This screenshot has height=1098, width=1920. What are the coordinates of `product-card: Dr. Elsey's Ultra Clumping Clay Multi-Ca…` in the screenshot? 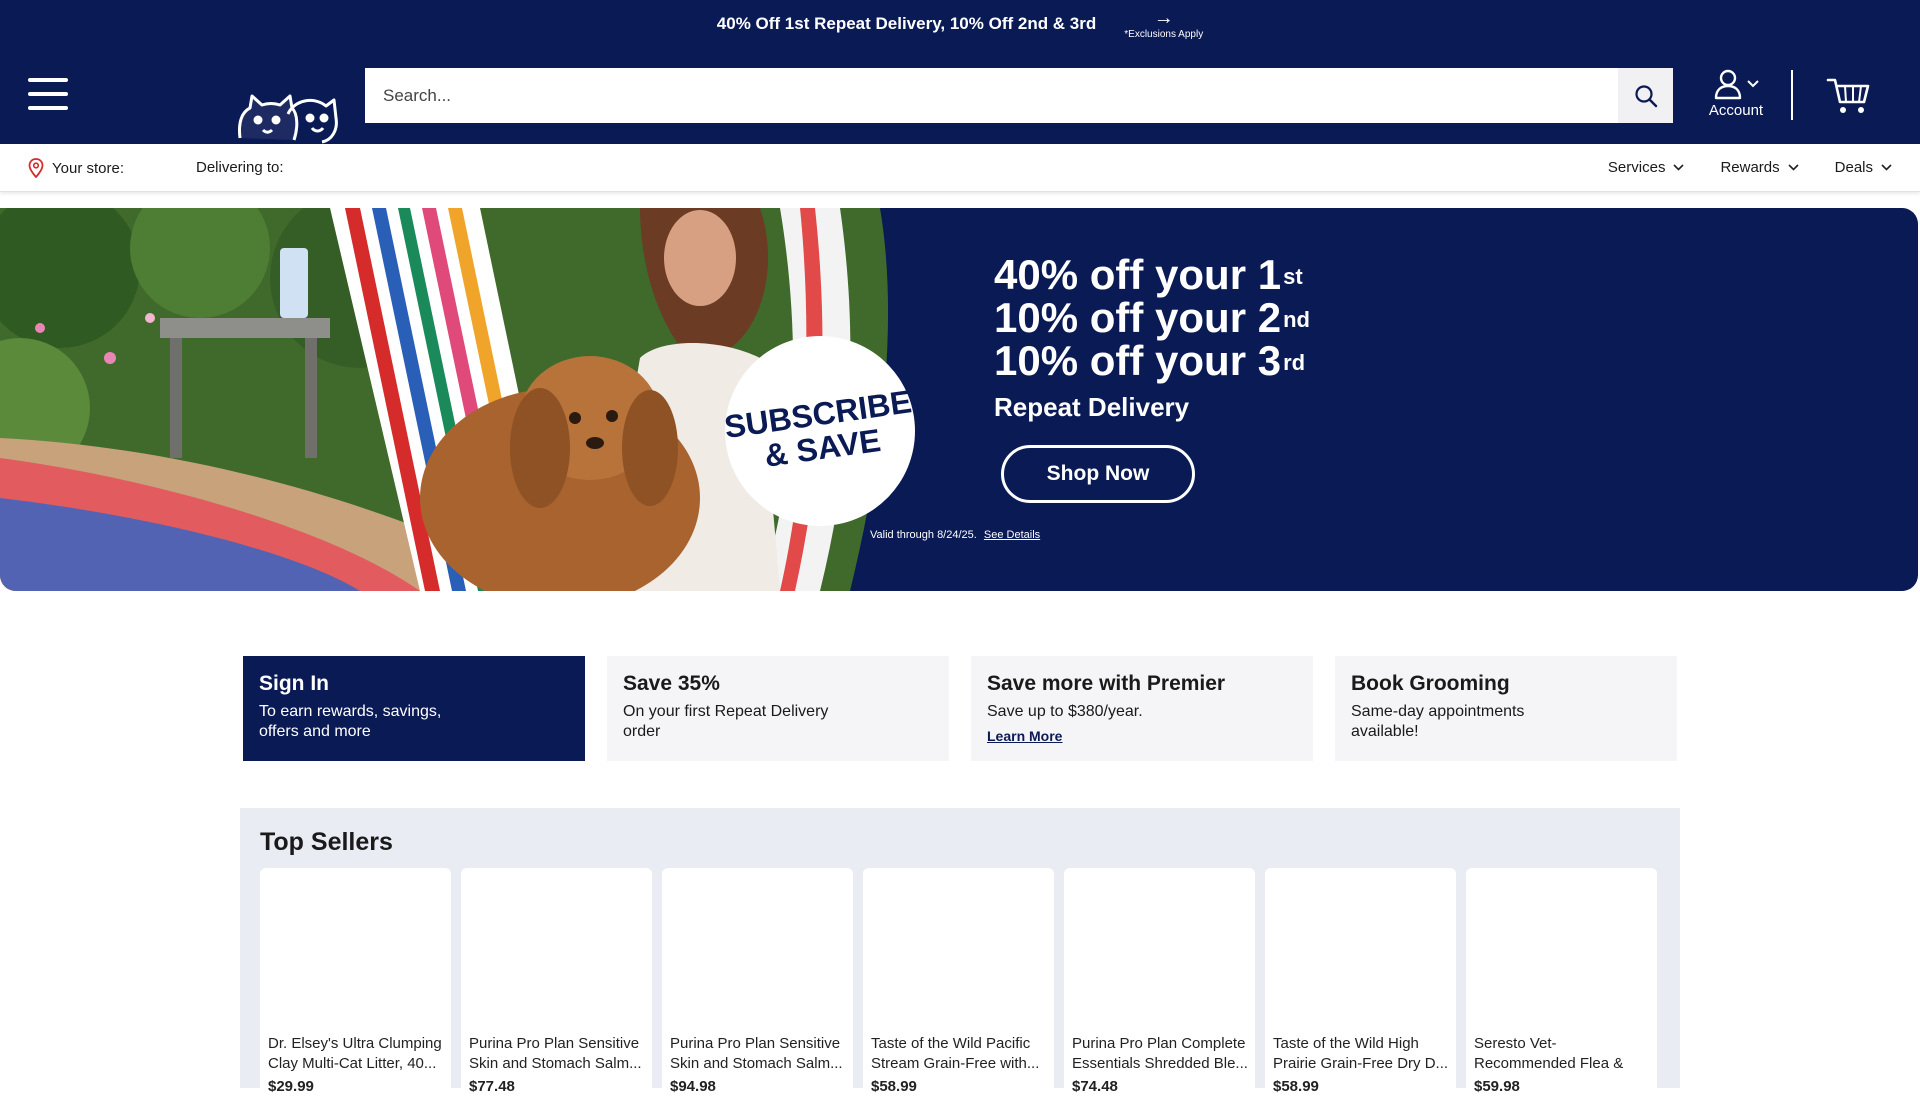 It's located at (355, 983).